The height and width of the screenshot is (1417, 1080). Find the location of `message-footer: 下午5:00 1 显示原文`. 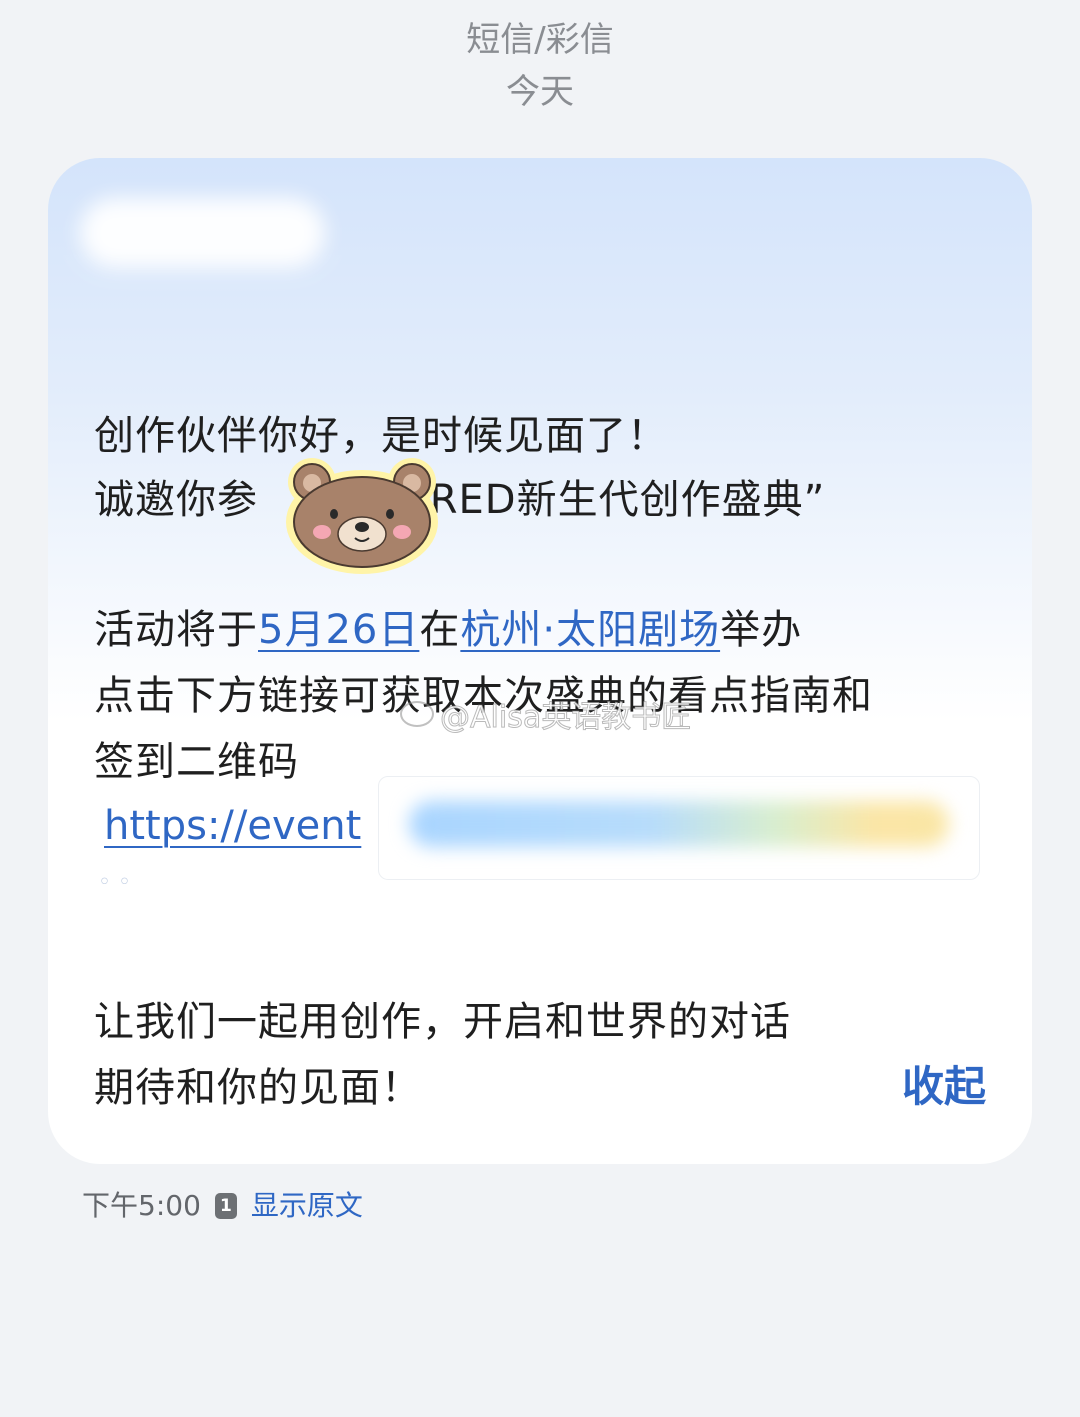

message-footer: 下午5:00 1 显示原文 is located at coordinates (222, 1206).